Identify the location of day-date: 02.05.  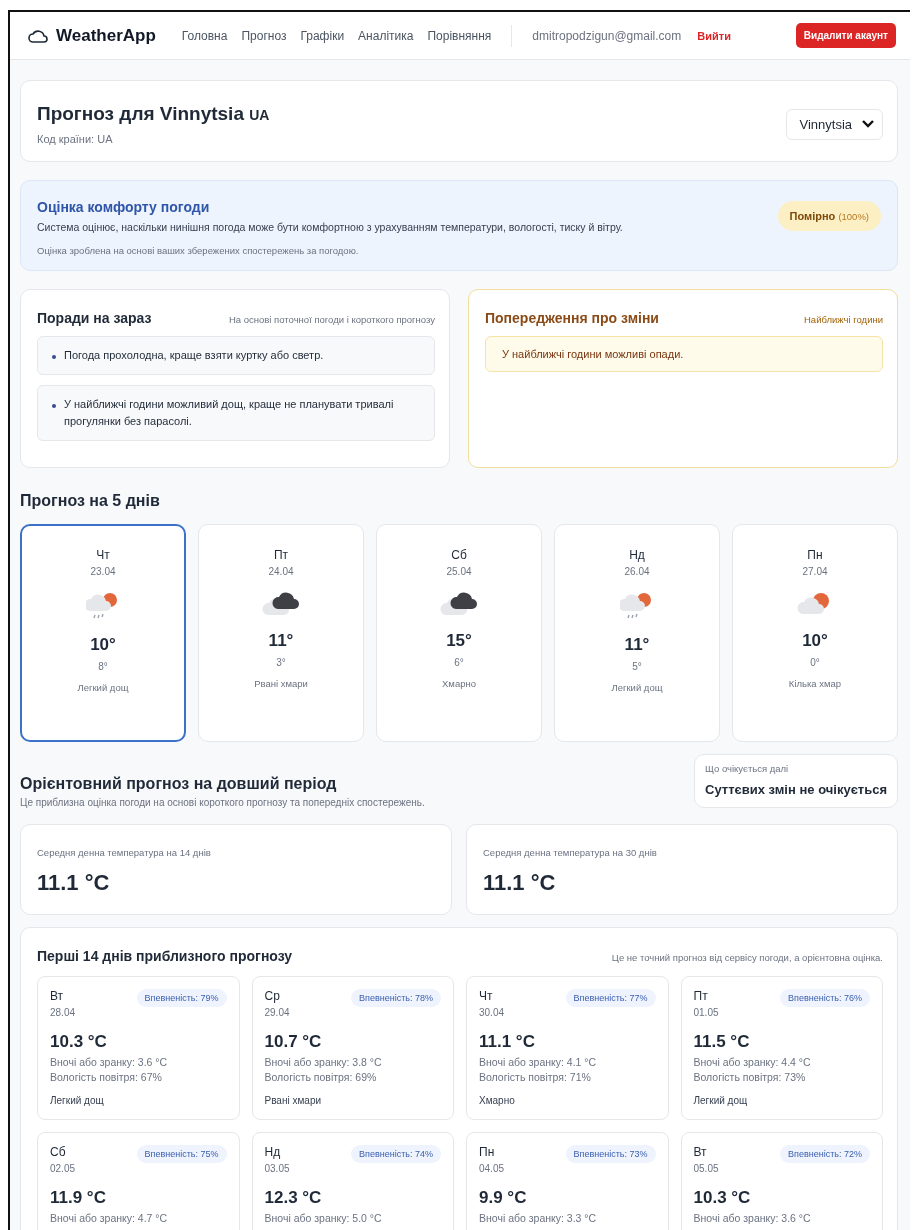
(63, 1168).